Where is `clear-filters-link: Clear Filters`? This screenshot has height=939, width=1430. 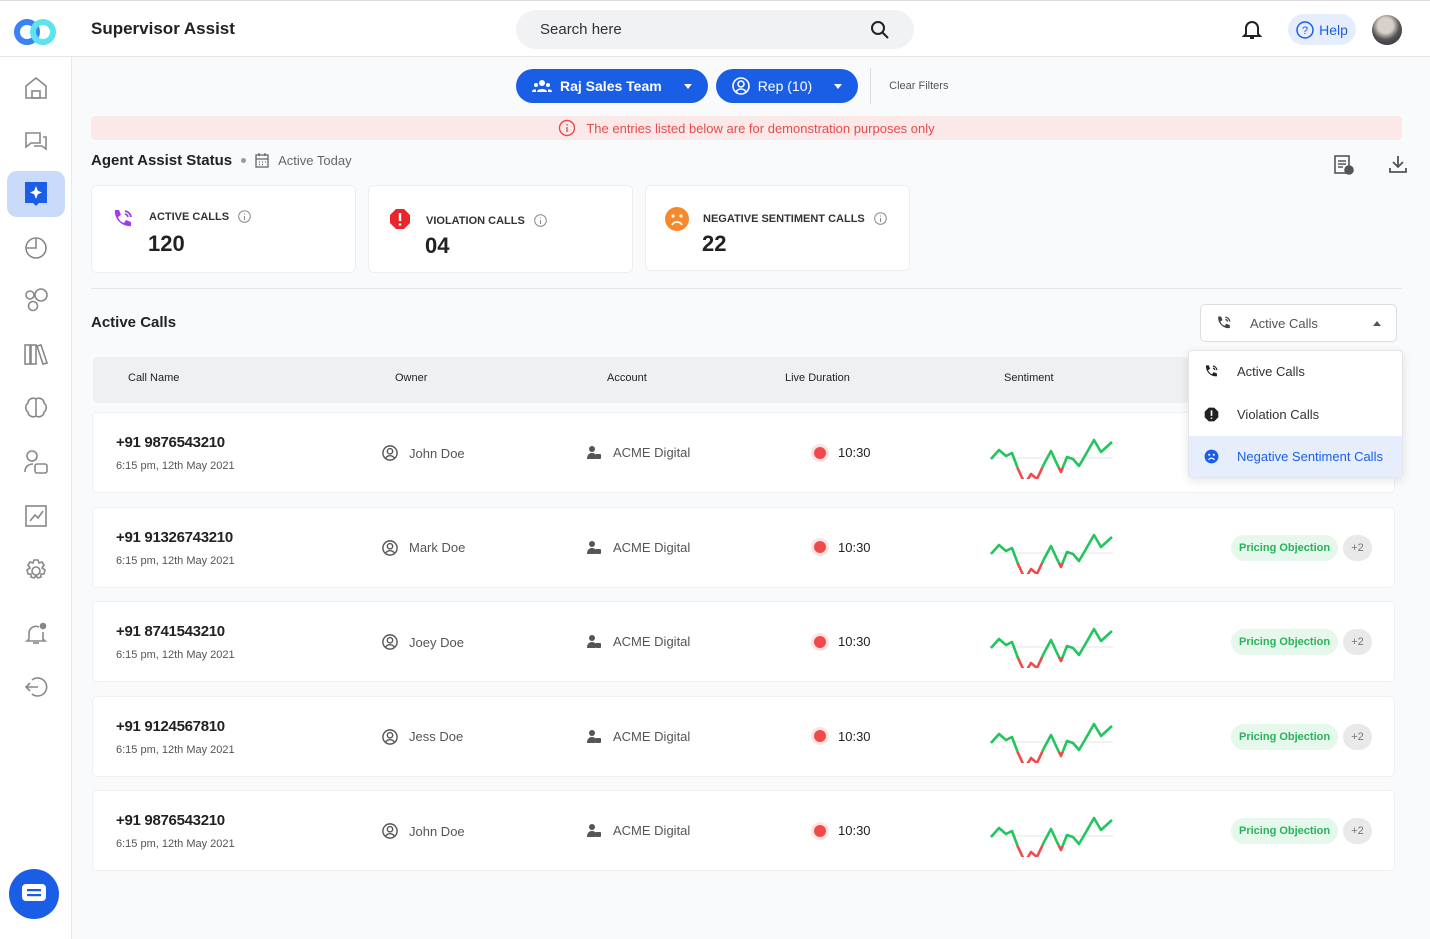
clear-filters-link: Clear Filters is located at coordinates (918, 86).